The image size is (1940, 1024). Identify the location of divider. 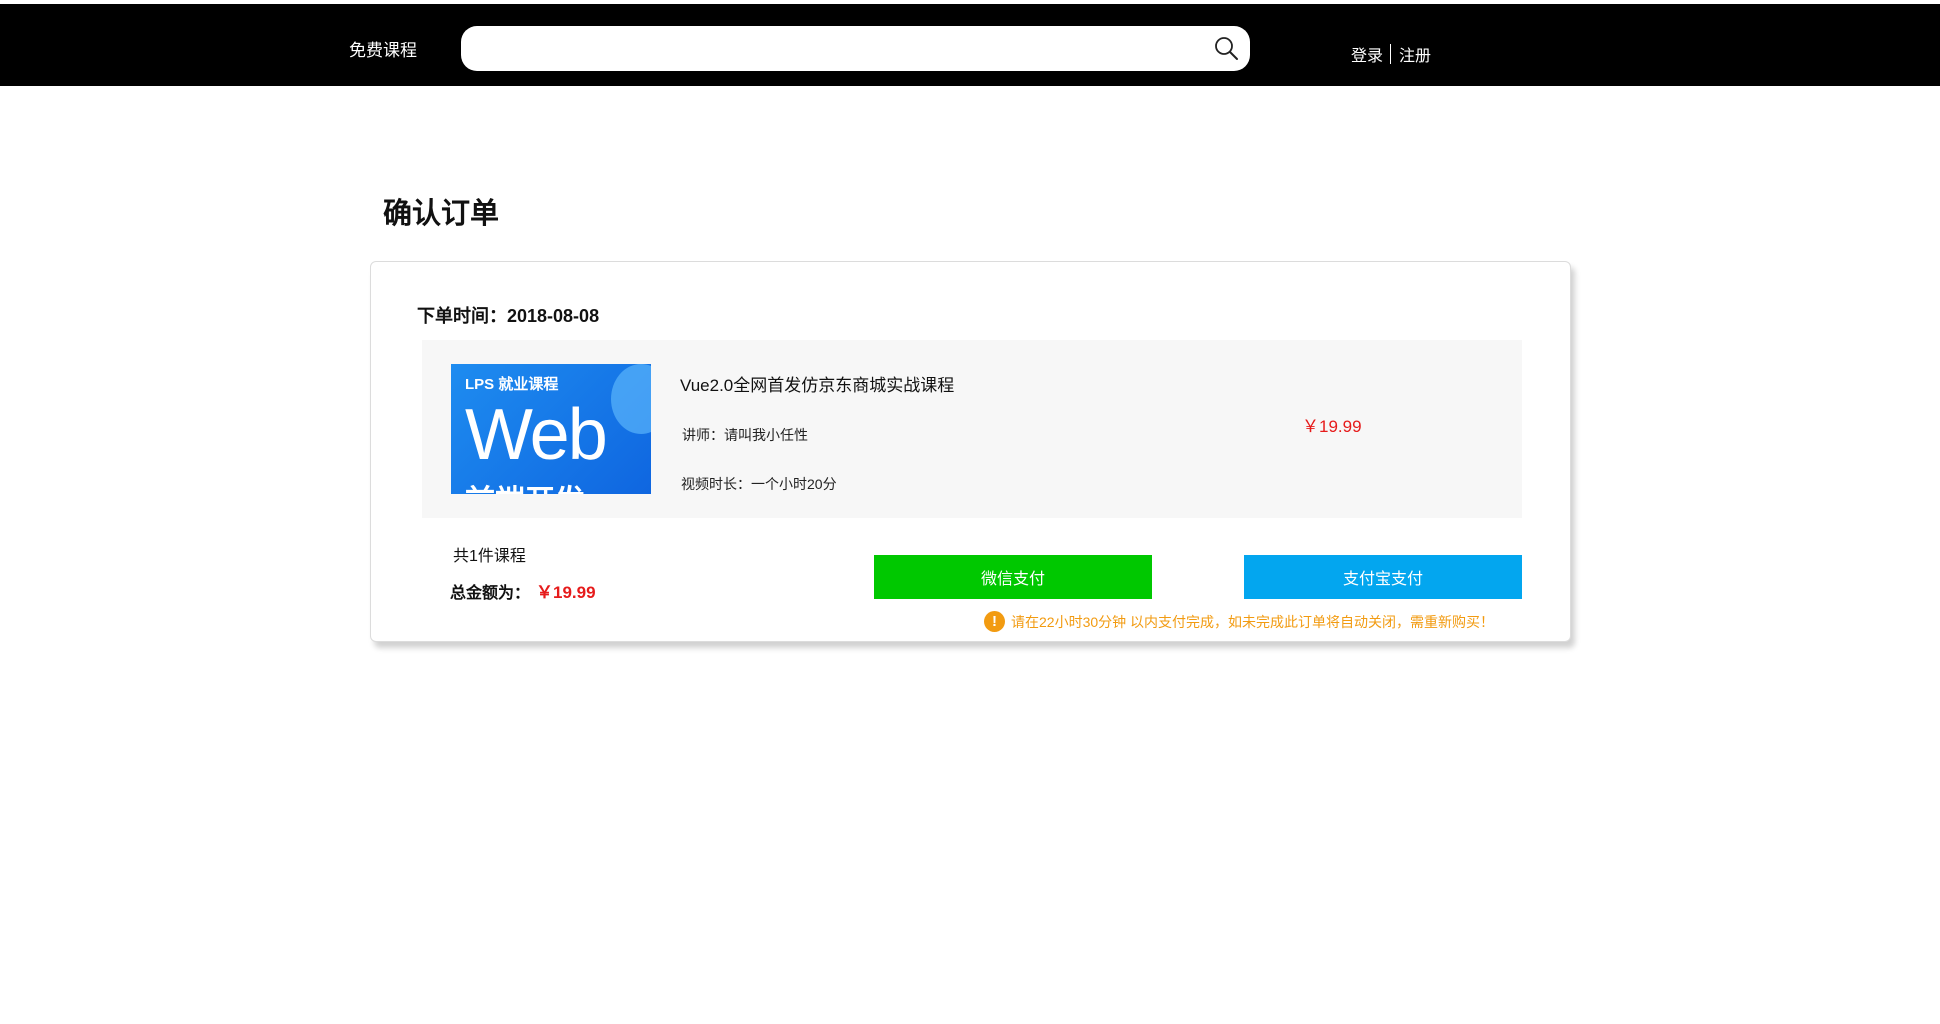
(1391, 54).